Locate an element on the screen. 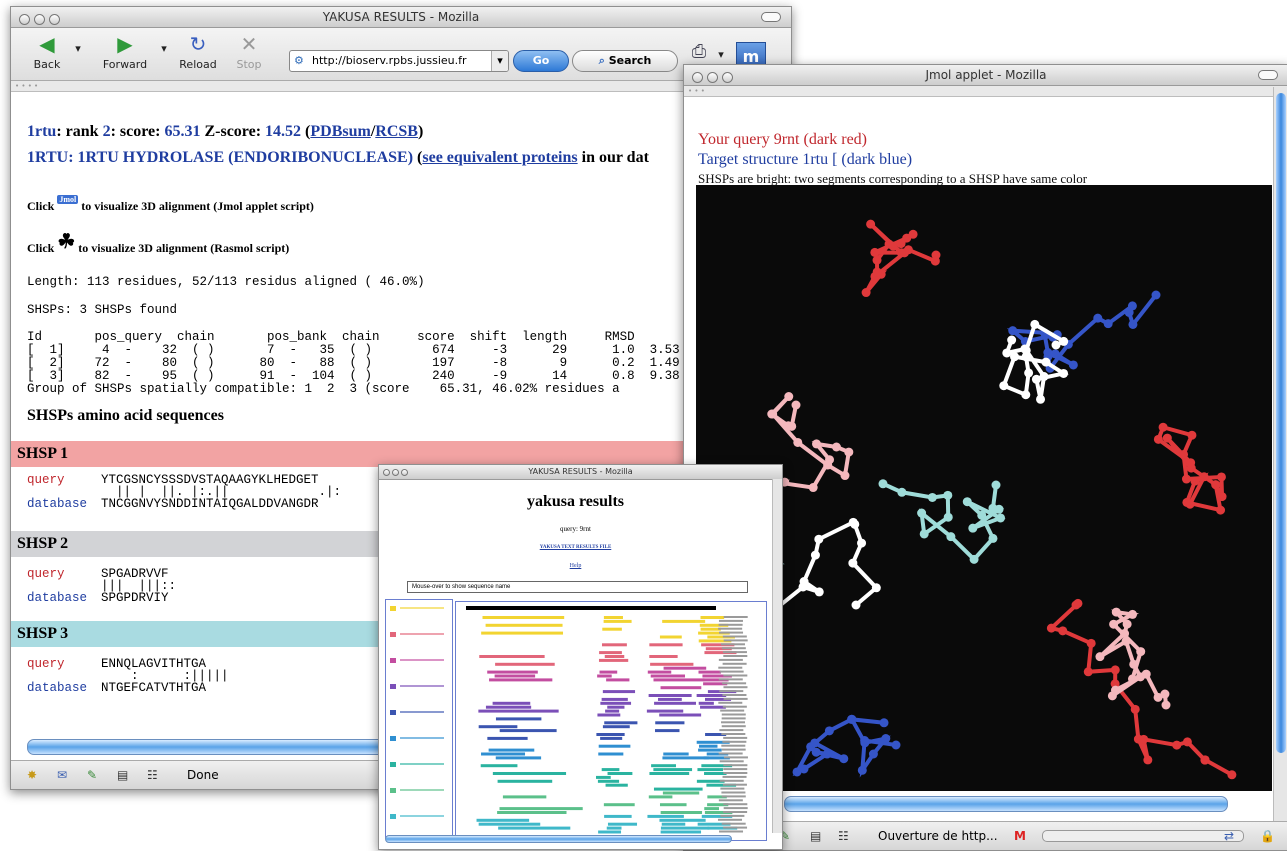  text-results-link: YAKUSA TEXT RESULTS FILE is located at coordinates (575, 547).